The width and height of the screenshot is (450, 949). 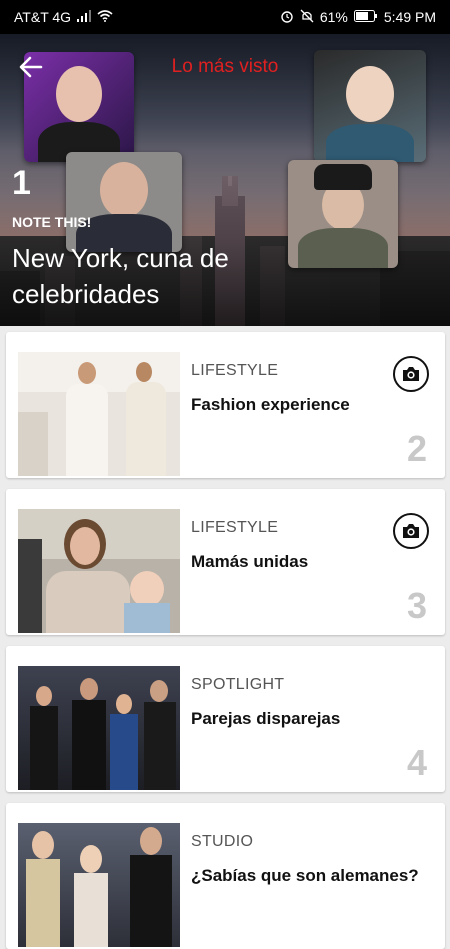 I want to click on battery-icon, so click(x=365, y=17).